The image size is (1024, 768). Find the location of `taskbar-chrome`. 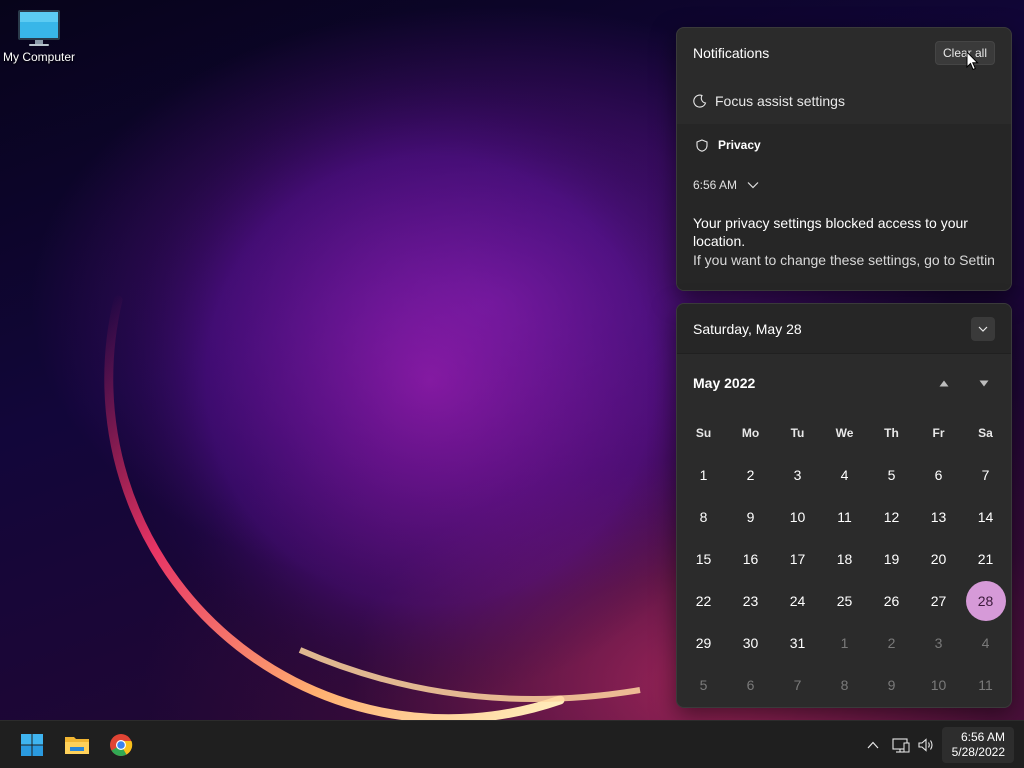

taskbar-chrome is located at coordinates (121, 744).